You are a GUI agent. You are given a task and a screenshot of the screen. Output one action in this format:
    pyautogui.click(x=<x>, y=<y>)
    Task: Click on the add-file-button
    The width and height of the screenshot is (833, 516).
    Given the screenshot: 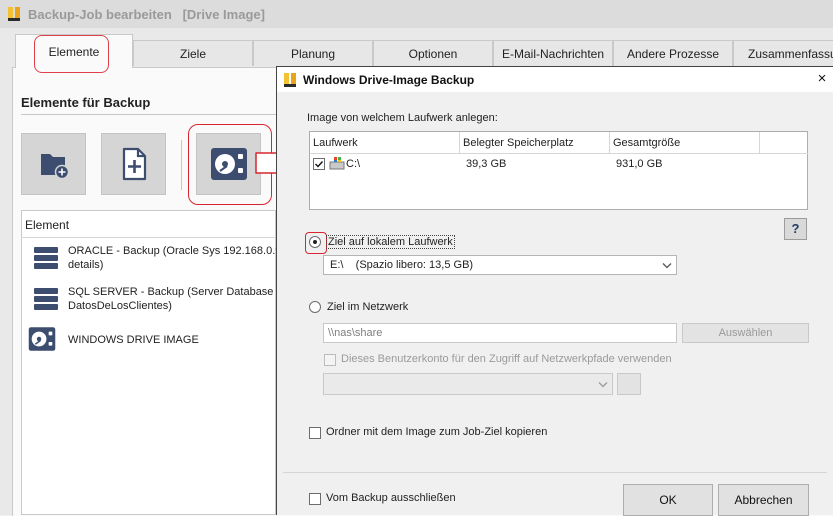 What is the action you would take?
    pyautogui.click(x=133, y=164)
    